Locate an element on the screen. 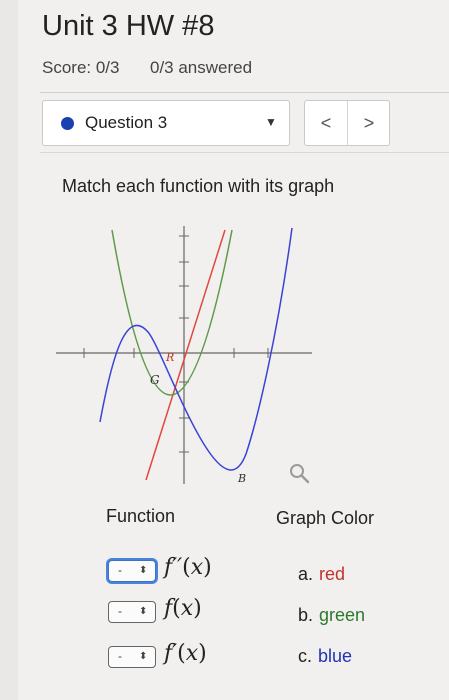 This screenshot has height=700, width=449. color-option-b: b. green is located at coordinates (332, 615).